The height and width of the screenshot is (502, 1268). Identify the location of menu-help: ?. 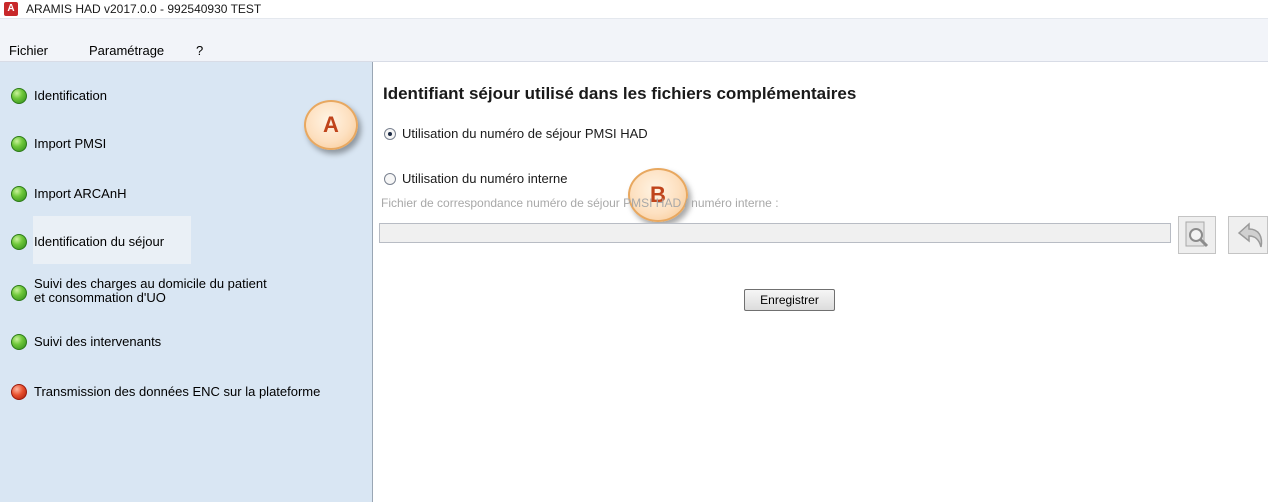
(199, 50).